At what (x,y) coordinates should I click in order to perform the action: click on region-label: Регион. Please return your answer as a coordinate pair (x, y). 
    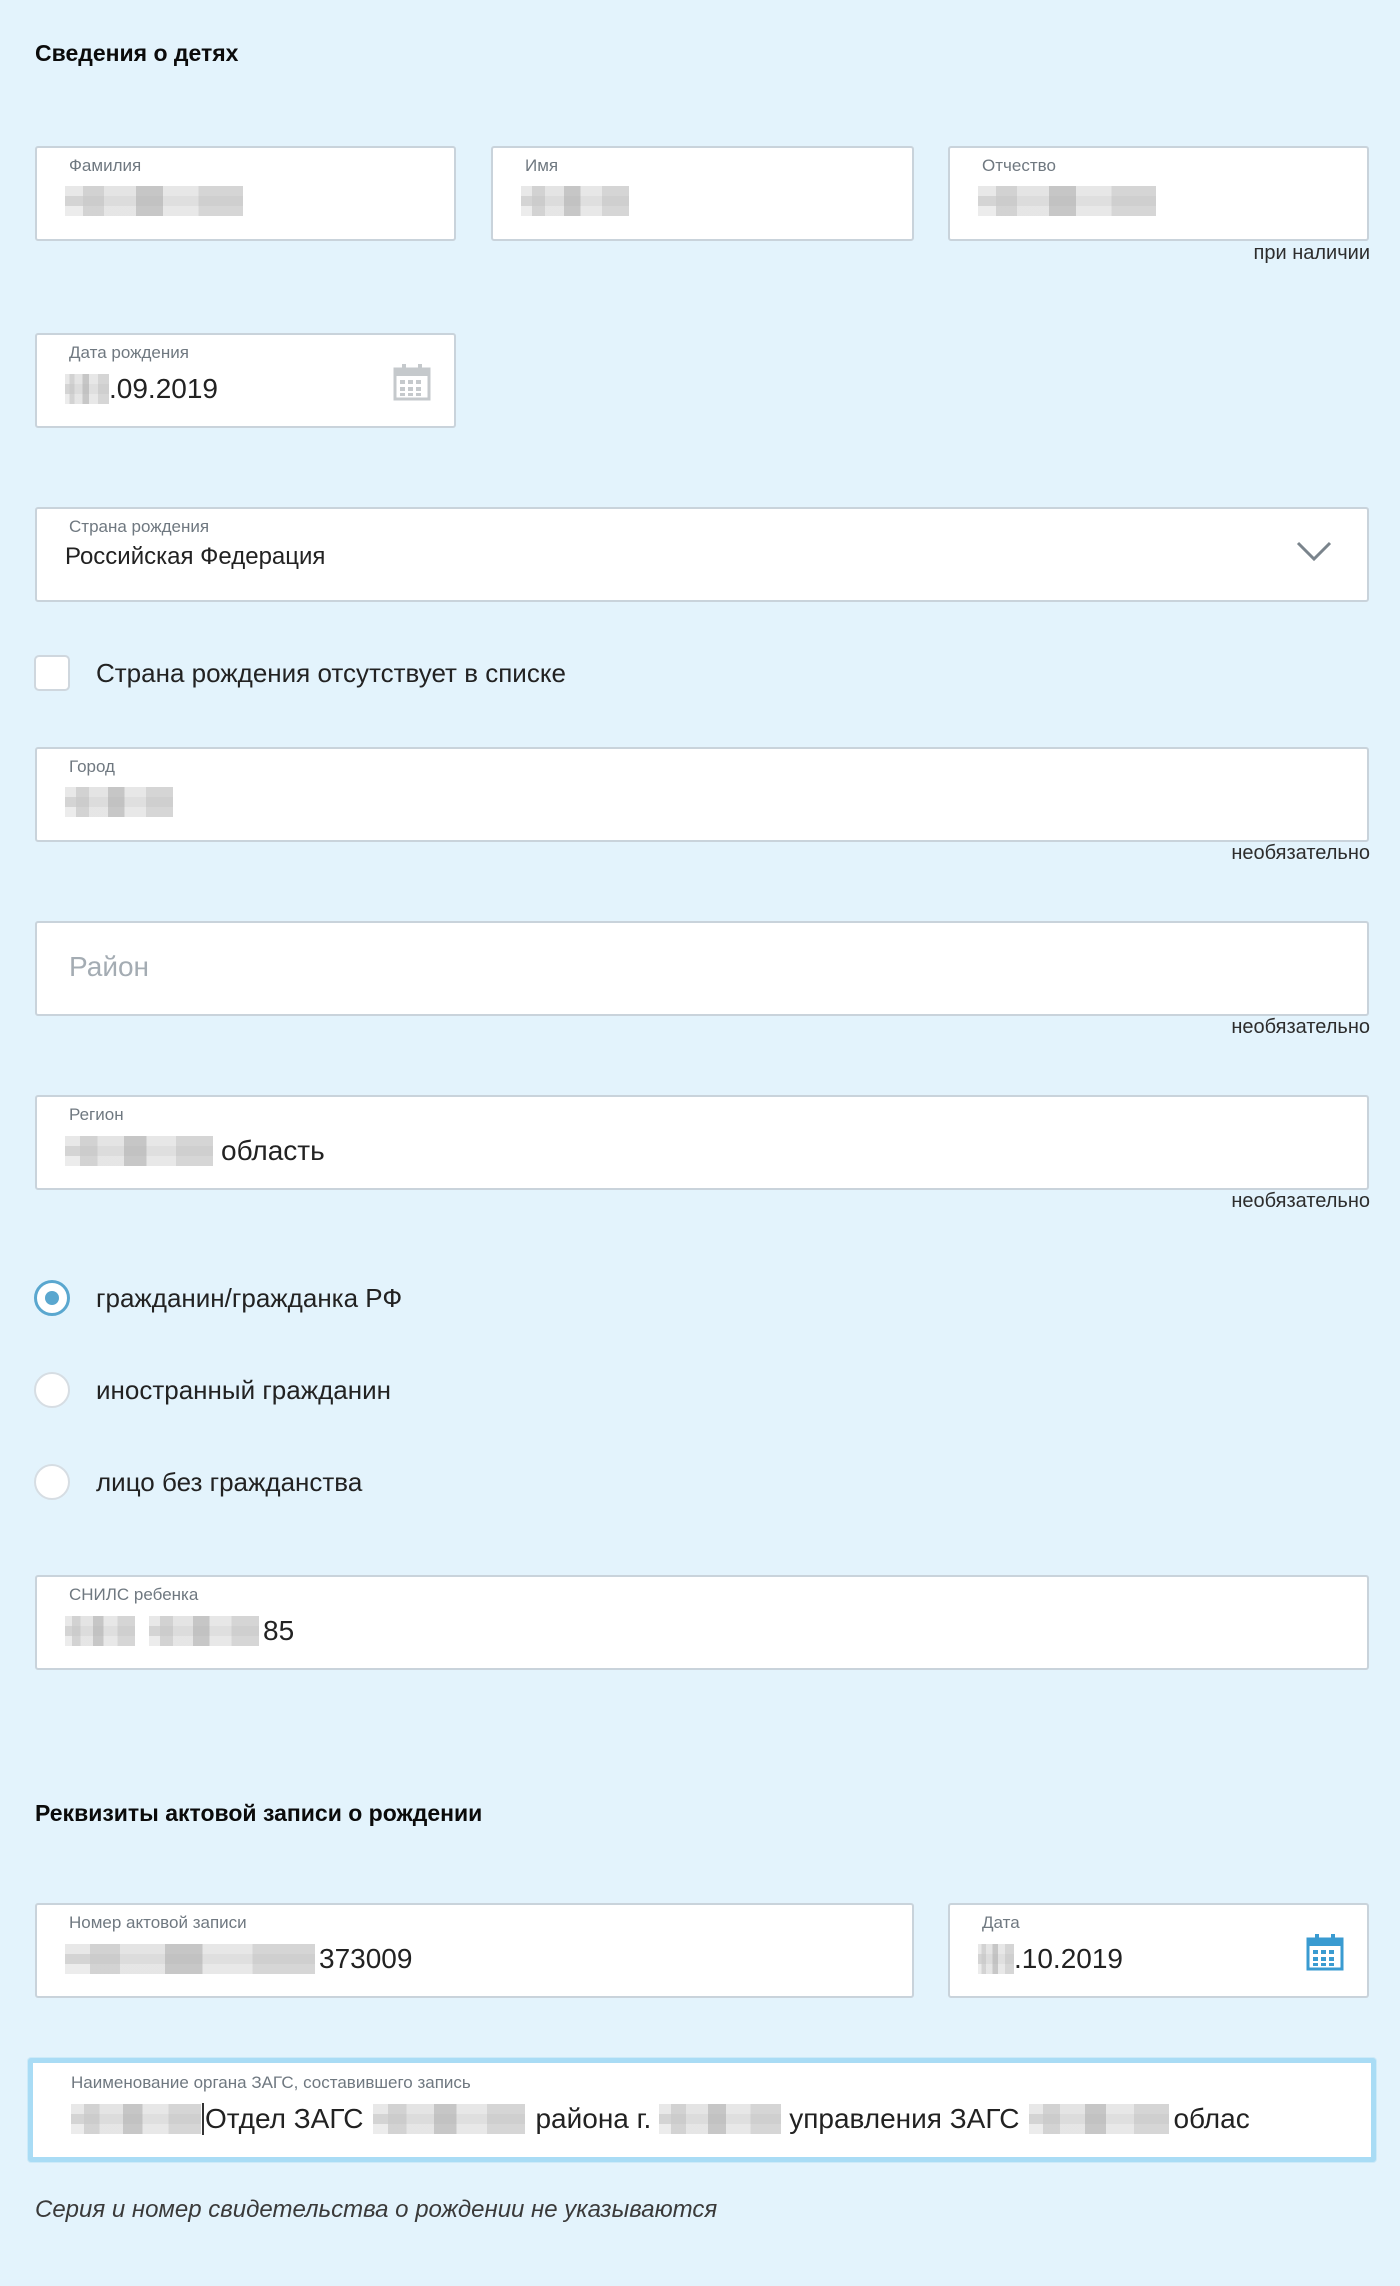
    Looking at the image, I should click on (96, 1114).